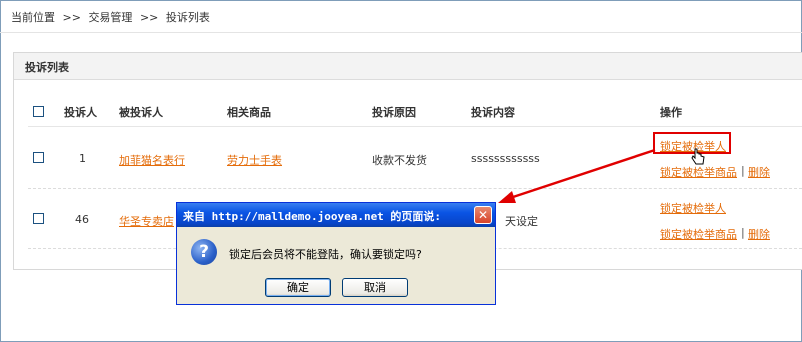  What do you see at coordinates (298, 287) in the screenshot?
I see `ok-button: 确定` at bounding box center [298, 287].